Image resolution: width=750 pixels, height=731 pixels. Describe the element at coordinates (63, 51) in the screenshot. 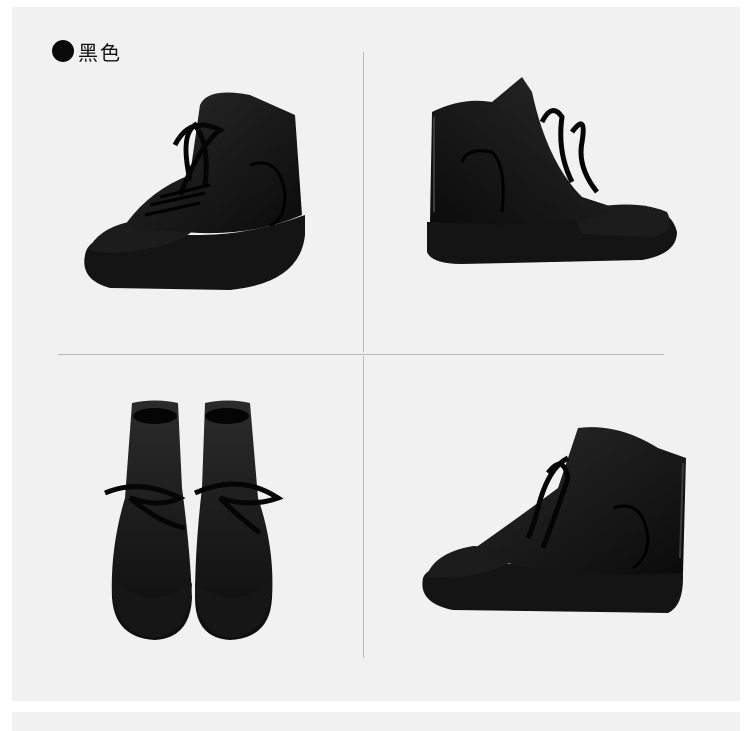

I see `color-dot-icon` at that location.